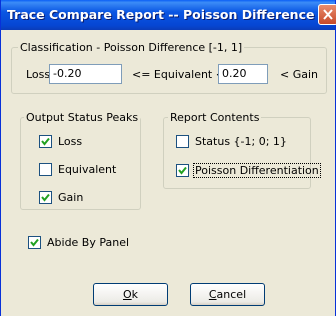  Describe the element at coordinates (80, 160) in the screenshot. I see `output-status-peaks-group: Output Status Peaks Loss Equivalent Gain` at that location.